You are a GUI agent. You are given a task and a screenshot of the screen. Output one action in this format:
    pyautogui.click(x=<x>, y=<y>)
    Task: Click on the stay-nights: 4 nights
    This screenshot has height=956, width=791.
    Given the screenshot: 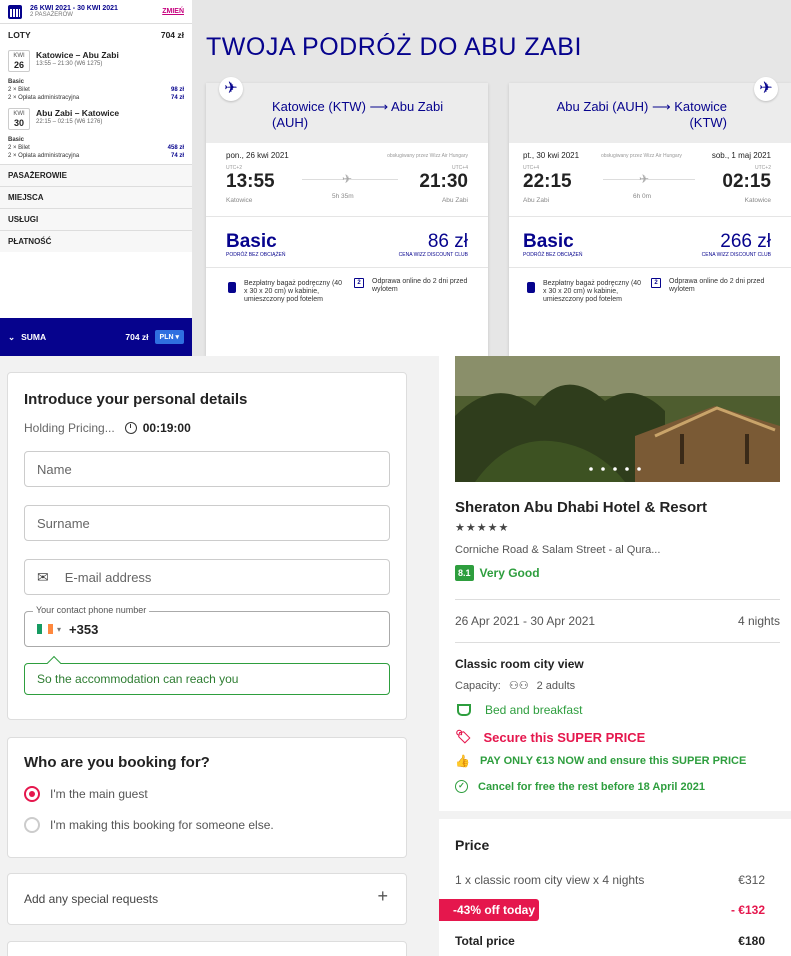 What is the action you would take?
    pyautogui.click(x=758, y=621)
    